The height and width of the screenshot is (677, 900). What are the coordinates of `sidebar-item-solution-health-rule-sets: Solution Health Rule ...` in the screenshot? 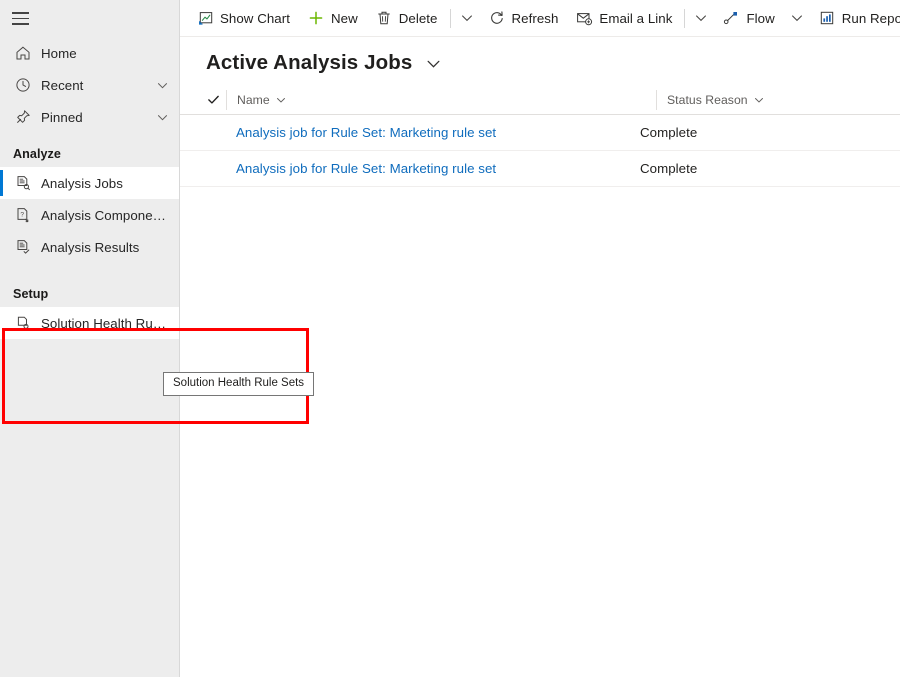 It's located at (89, 323).